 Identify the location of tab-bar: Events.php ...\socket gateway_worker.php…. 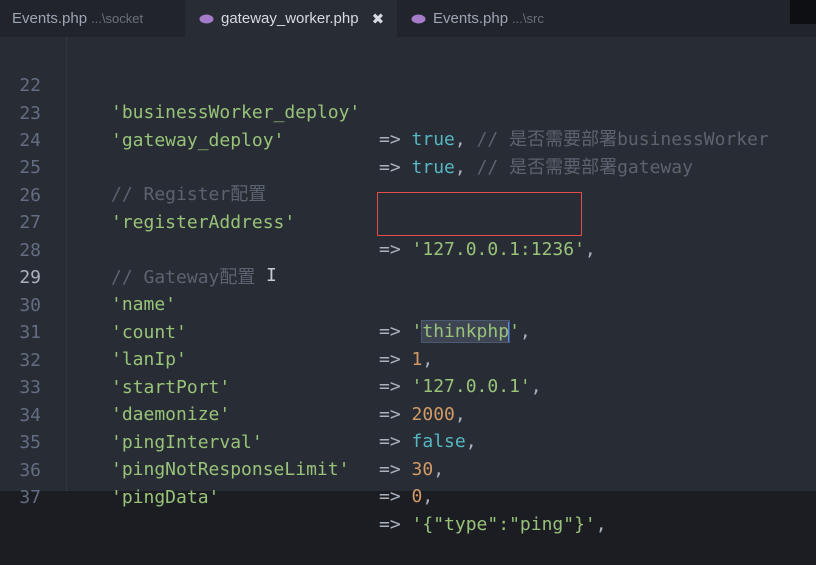
(408, 18).